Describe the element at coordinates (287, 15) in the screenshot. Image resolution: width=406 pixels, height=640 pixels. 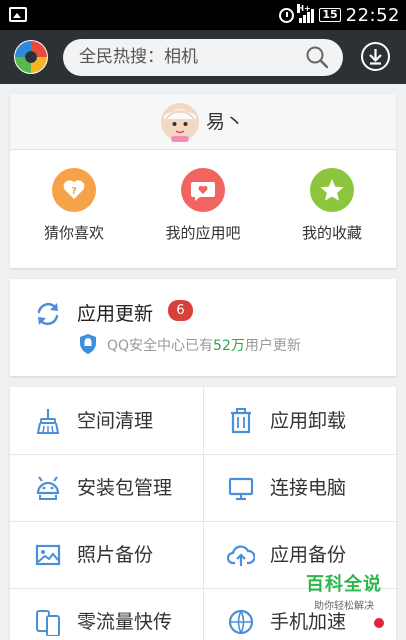
I see `alarm-icon` at that location.